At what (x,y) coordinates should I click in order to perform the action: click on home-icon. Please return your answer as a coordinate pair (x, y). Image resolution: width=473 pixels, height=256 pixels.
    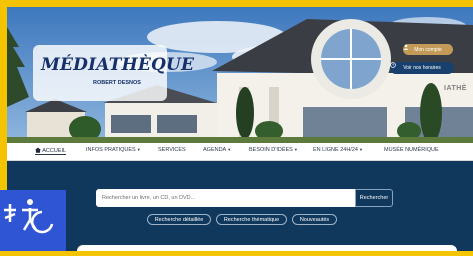
    Looking at the image, I should click on (38, 150).